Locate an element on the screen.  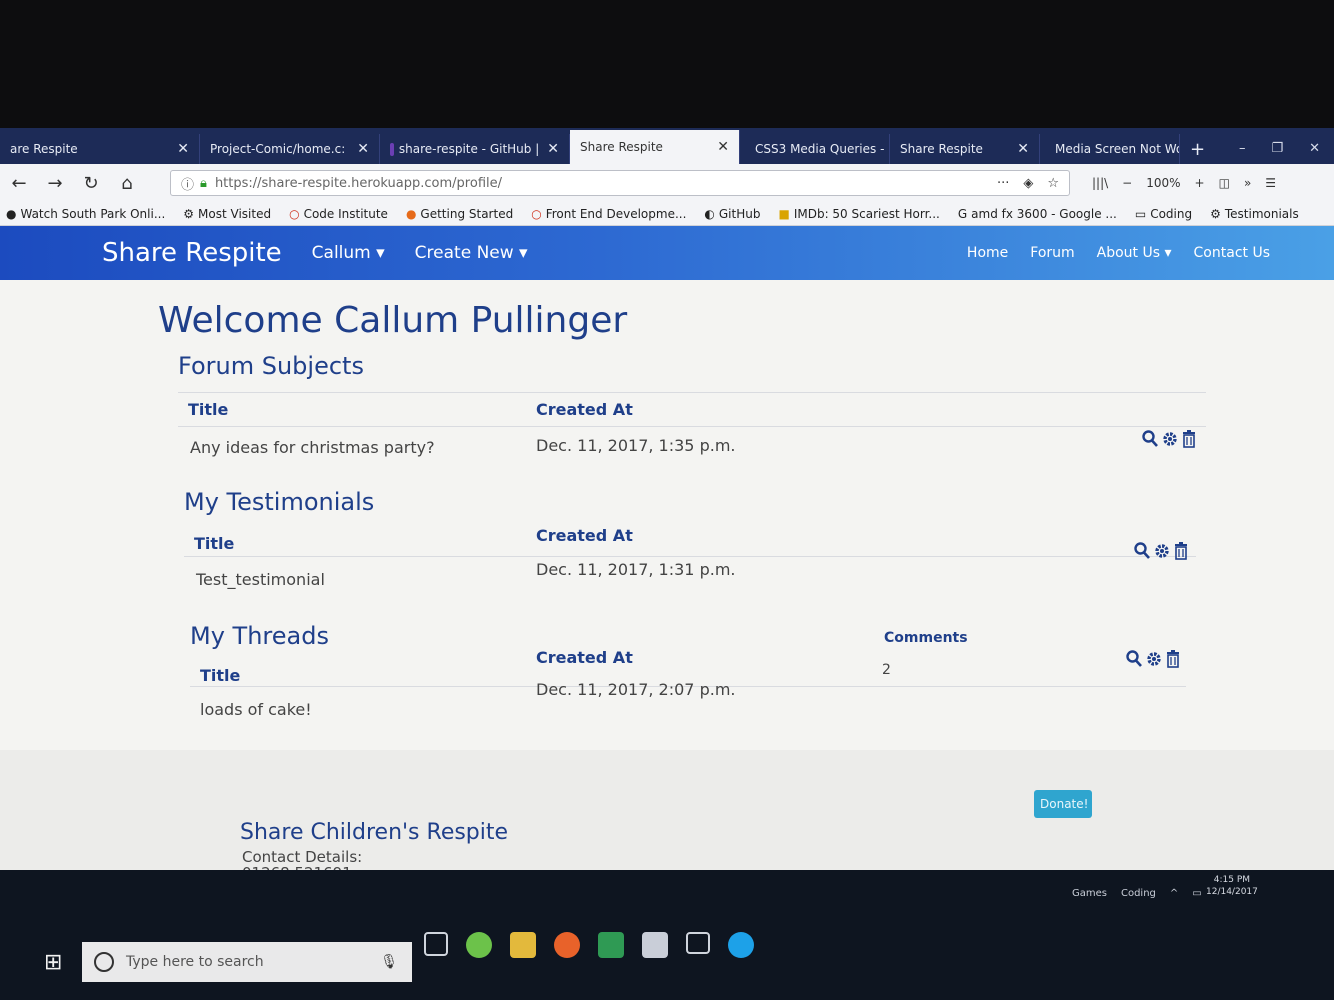
info-icon: ⓘ is located at coordinates (187, 183).